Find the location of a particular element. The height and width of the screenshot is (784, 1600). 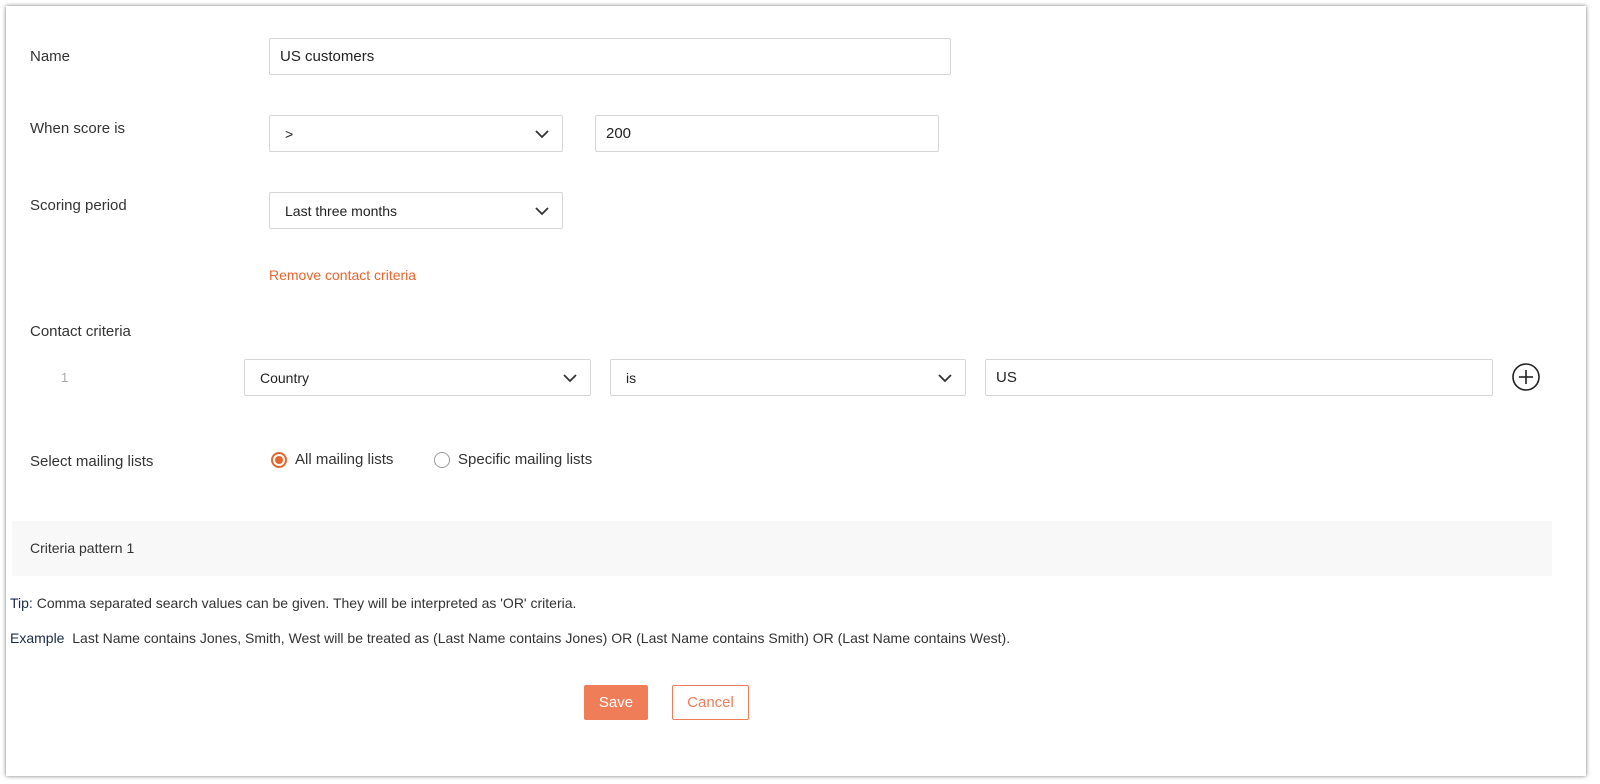

radio-specific-label: Specific mailing lists is located at coordinates (525, 459).